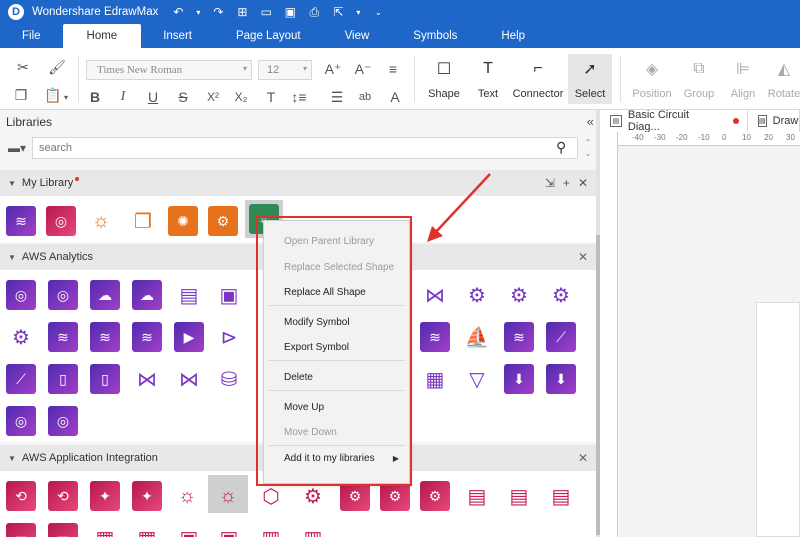  I want to click on paste-icon: 📋, so click(53, 95).